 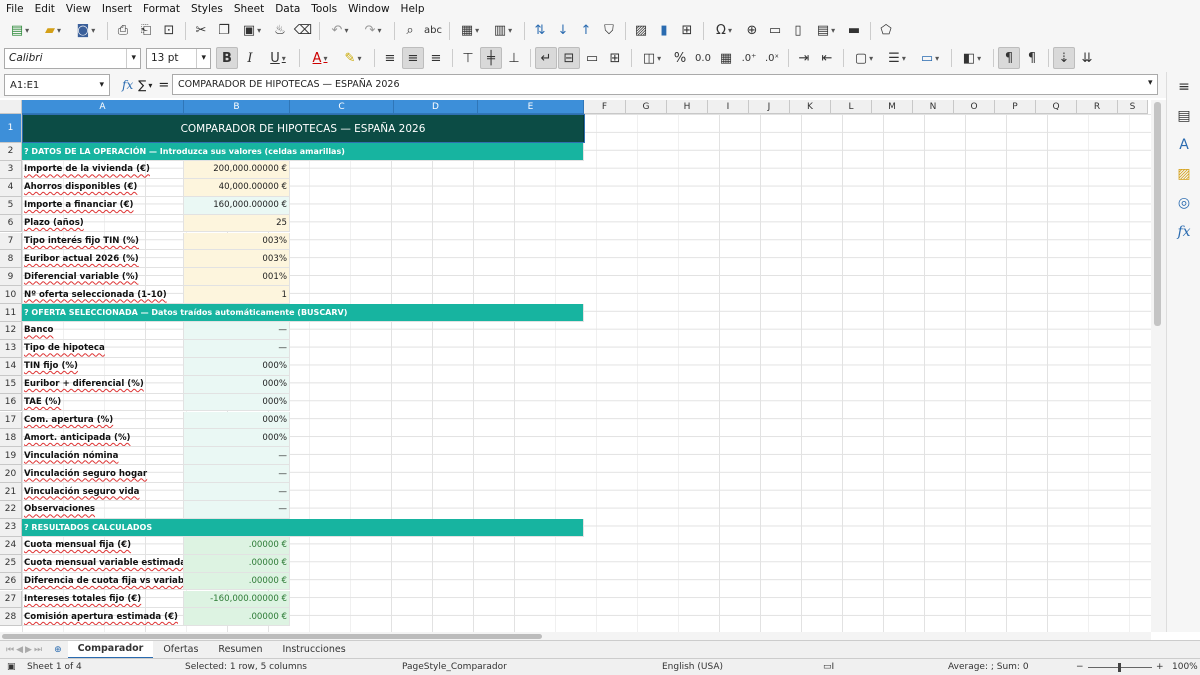 I want to click on wrap-text-icon: ↵, so click(x=546, y=58).